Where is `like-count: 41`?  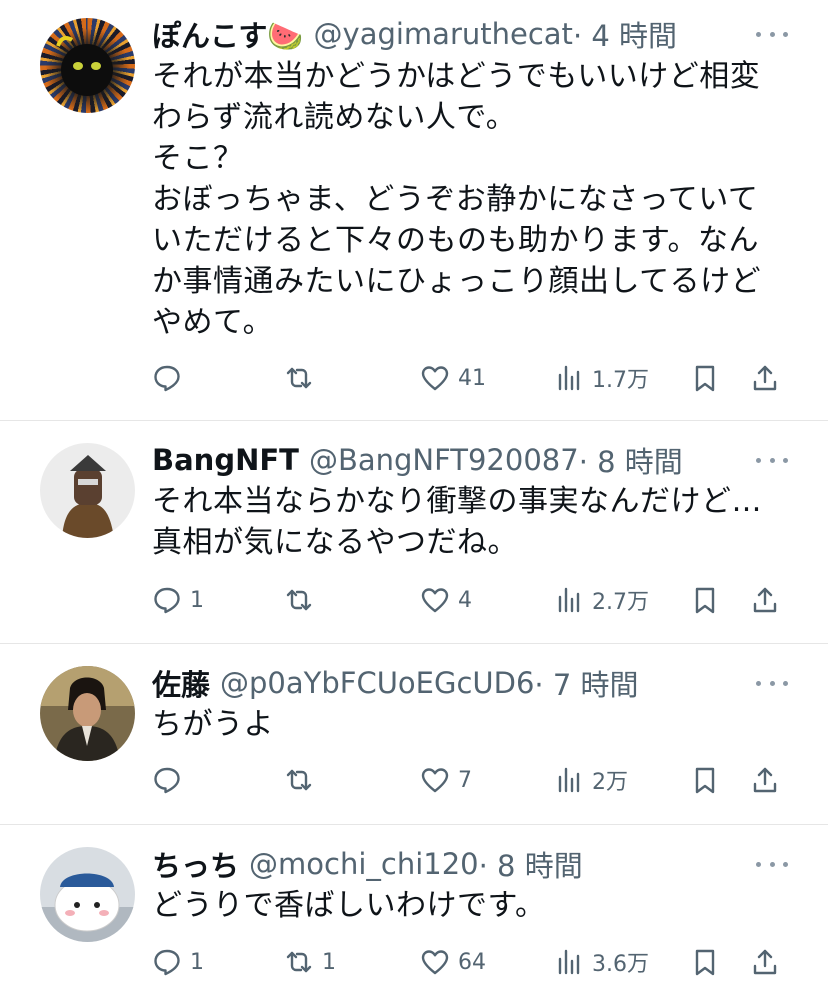
like-count: 41 is located at coordinates (472, 378).